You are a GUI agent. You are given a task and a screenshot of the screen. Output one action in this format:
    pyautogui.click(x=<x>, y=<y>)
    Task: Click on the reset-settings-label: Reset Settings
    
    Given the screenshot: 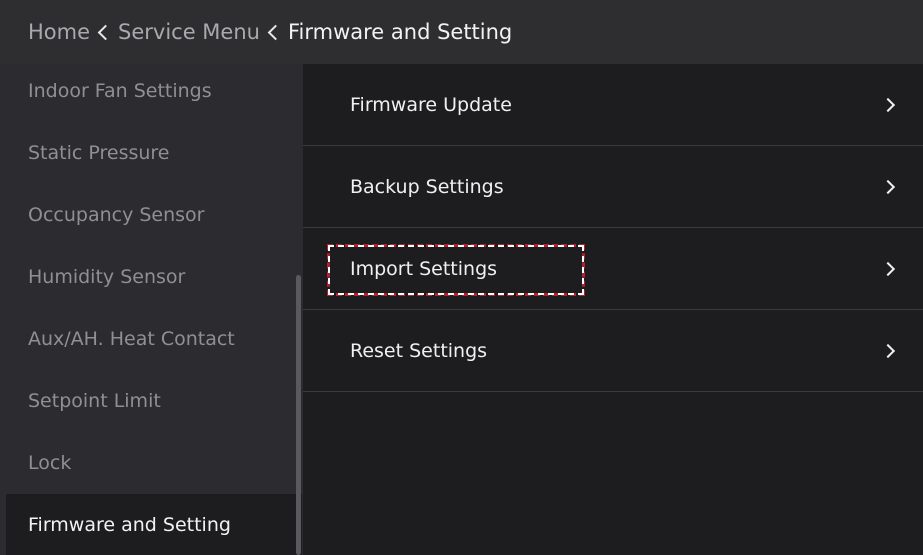 What is the action you would take?
    pyautogui.click(x=419, y=350)
    